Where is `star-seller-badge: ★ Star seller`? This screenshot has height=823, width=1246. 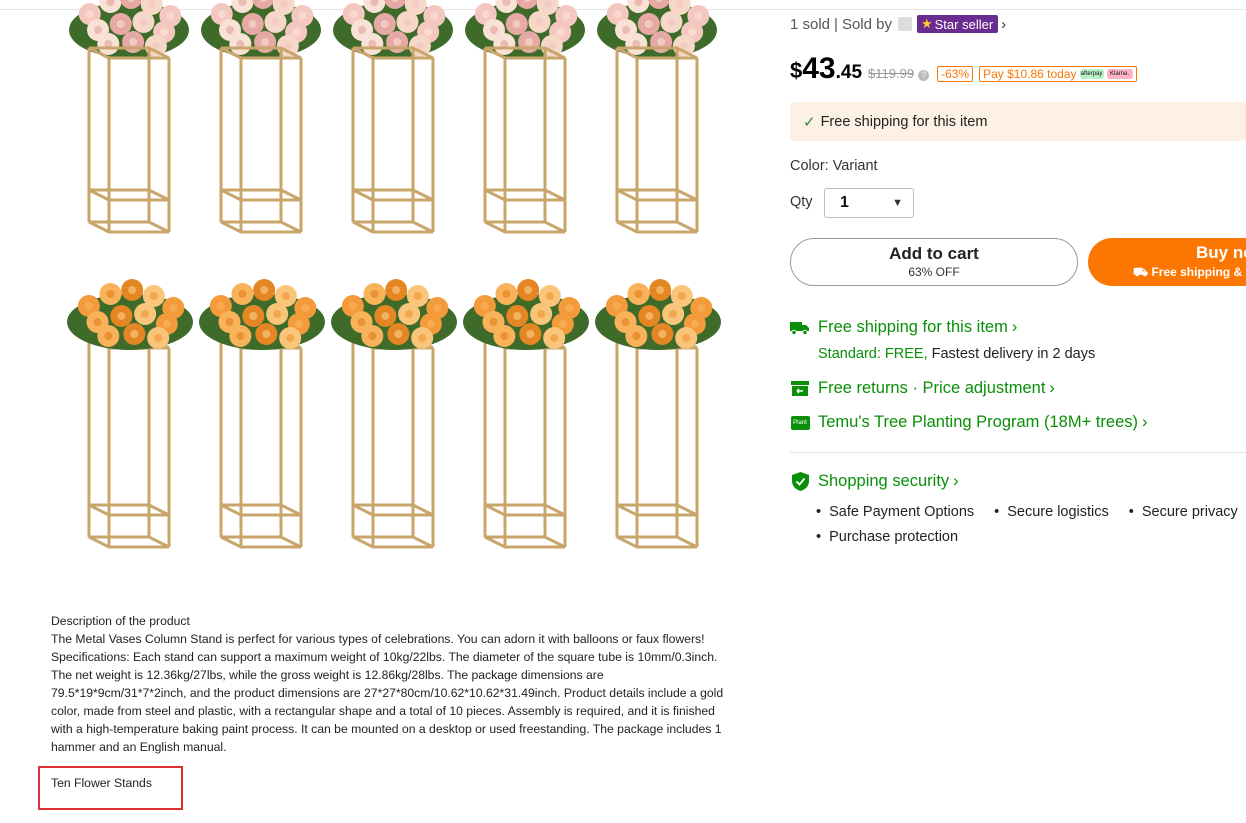 star-seller-badge: ★ Star seller is located at coordinates (957, 24).